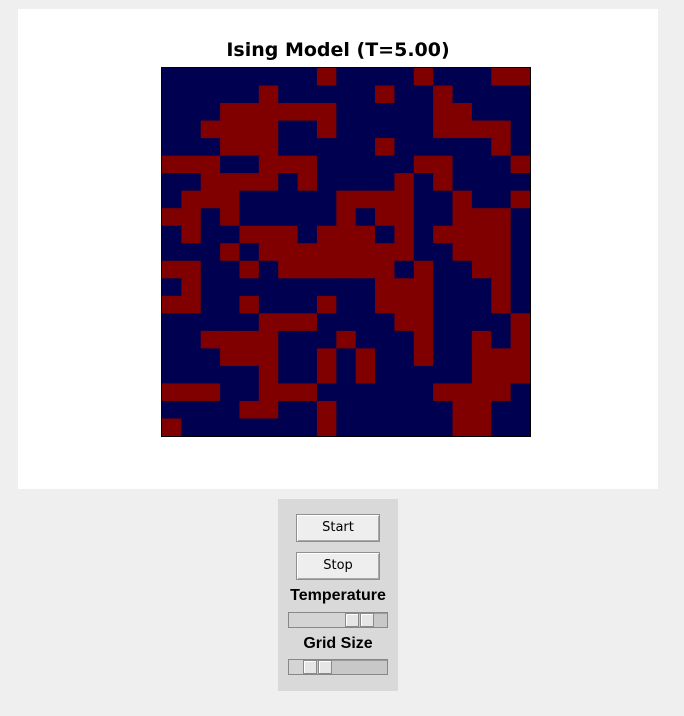 Image resolution: width=684 pixels, height=716 pixels. I want to click on control-panel: Start Stop Temperature Grid Size, so click(338, 595).